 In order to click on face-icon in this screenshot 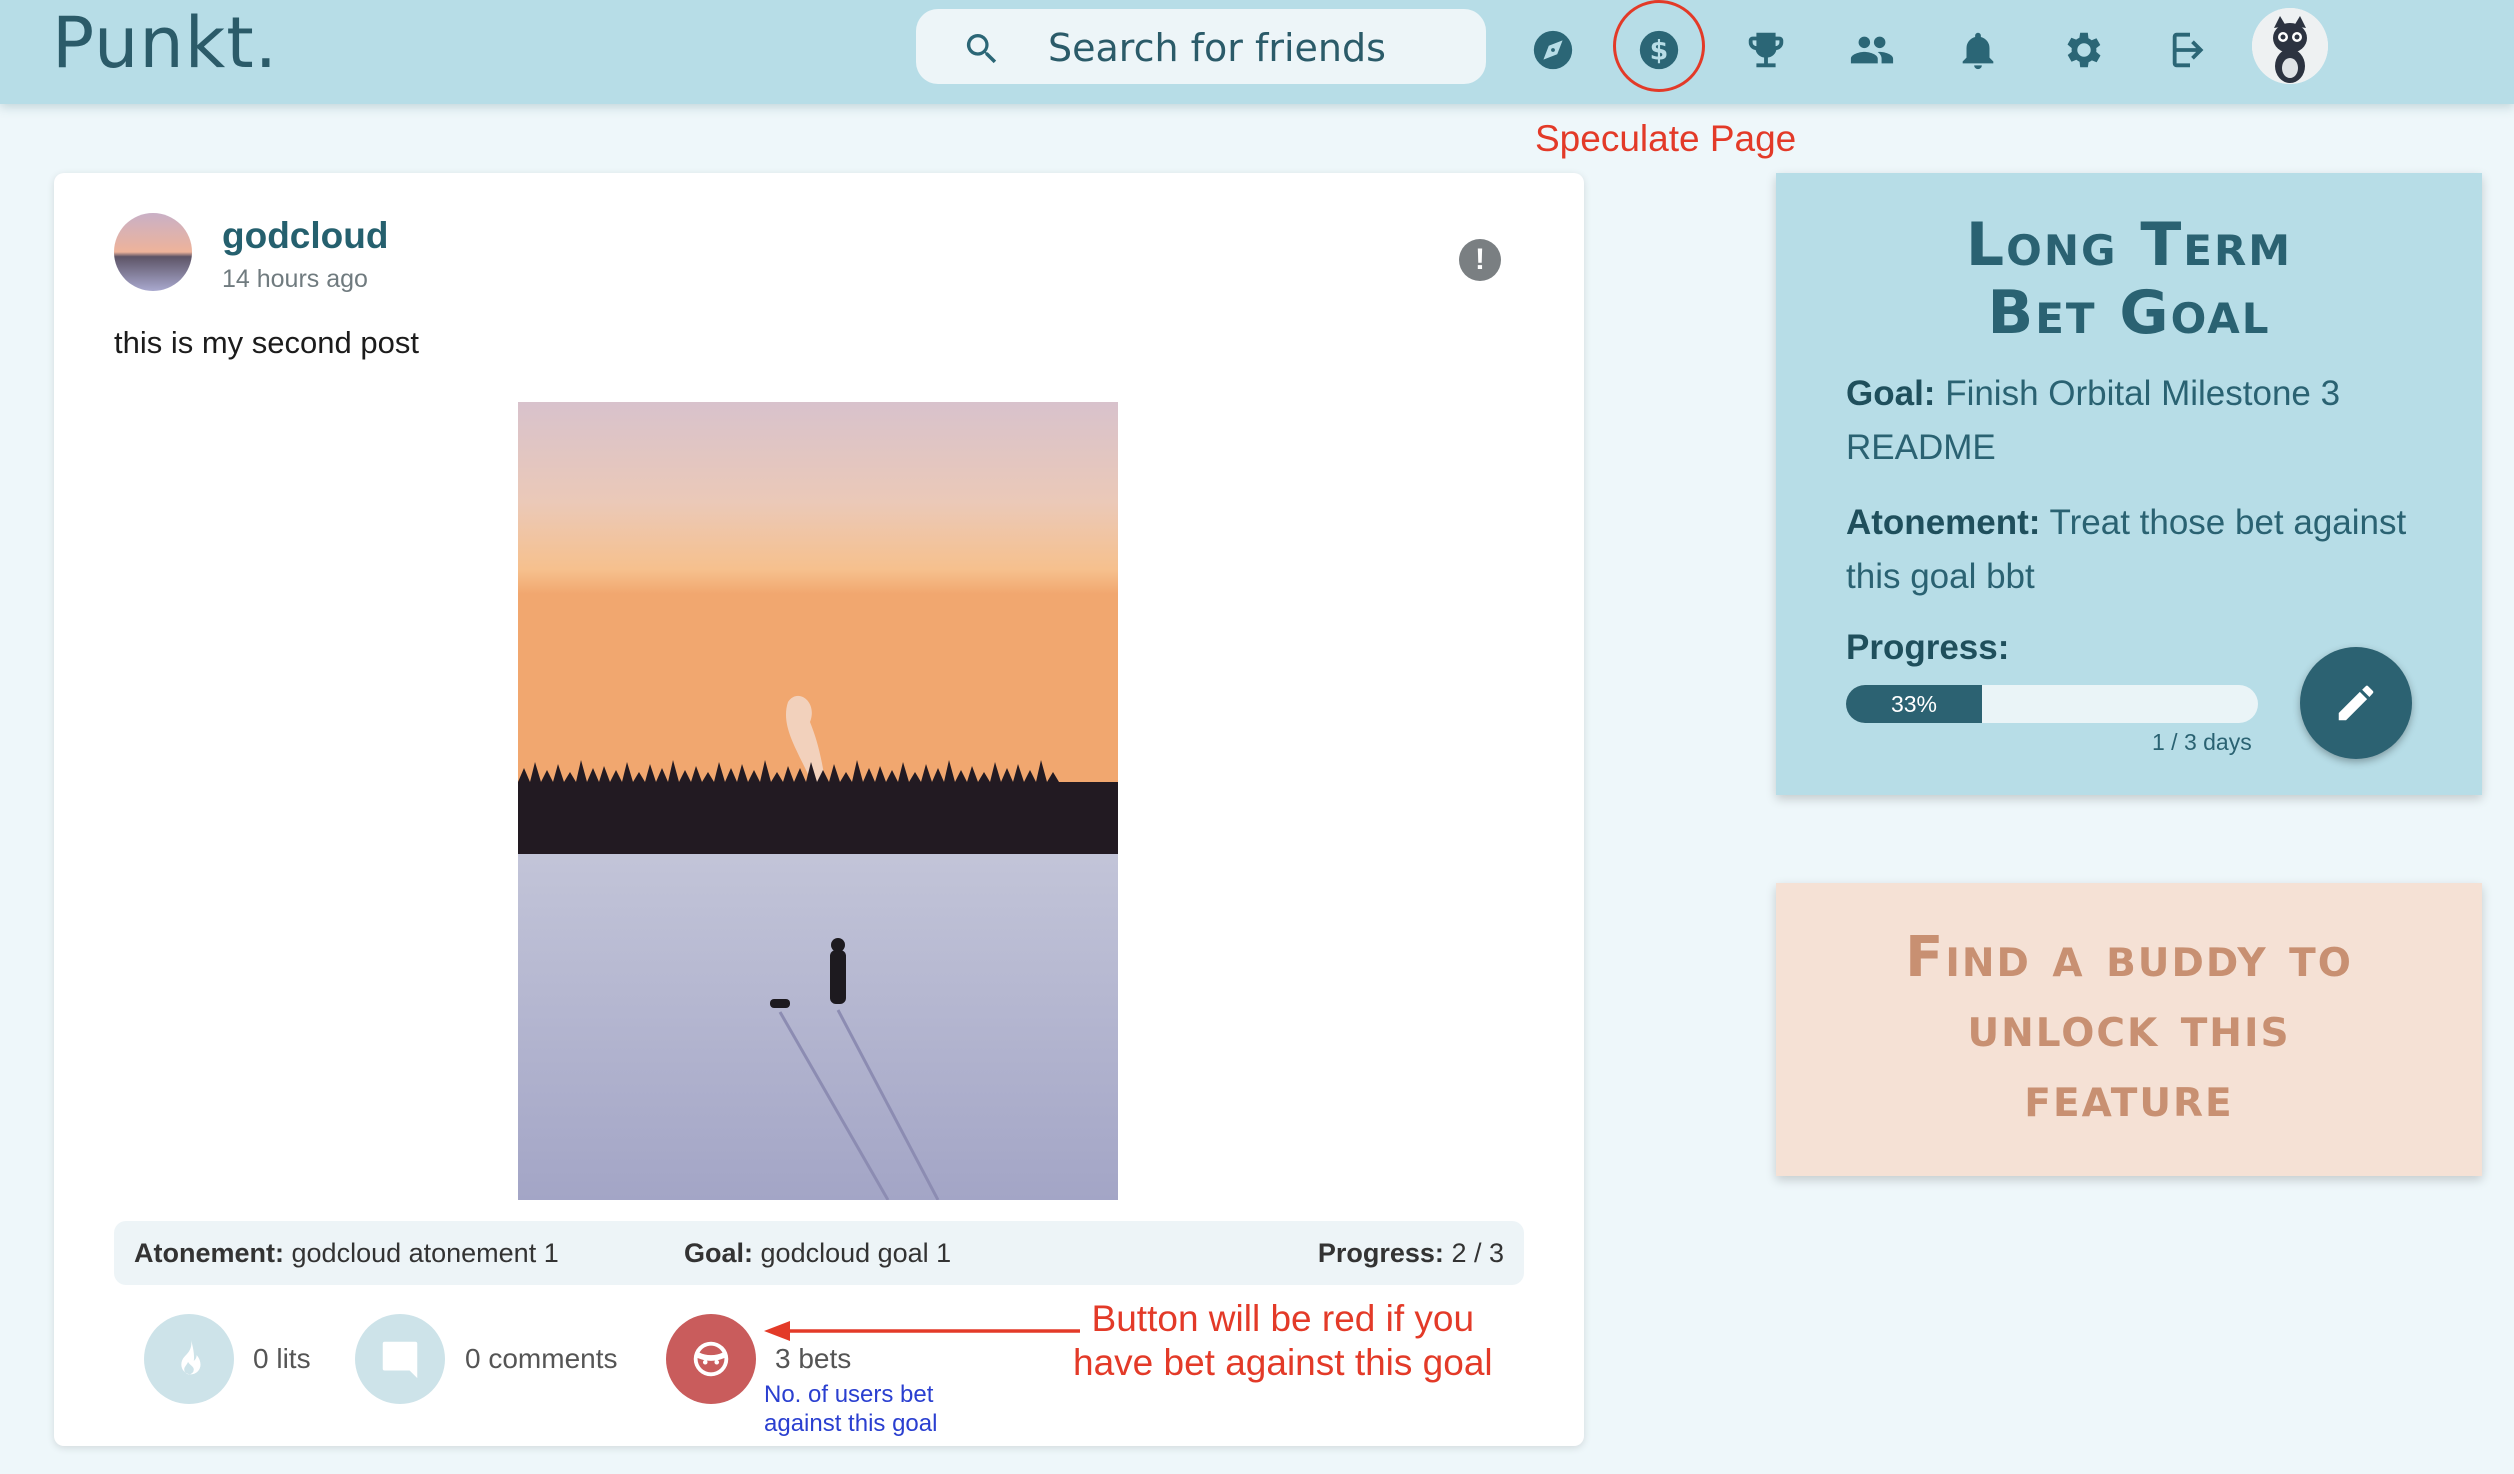, I will do `click(711, 1359)`.